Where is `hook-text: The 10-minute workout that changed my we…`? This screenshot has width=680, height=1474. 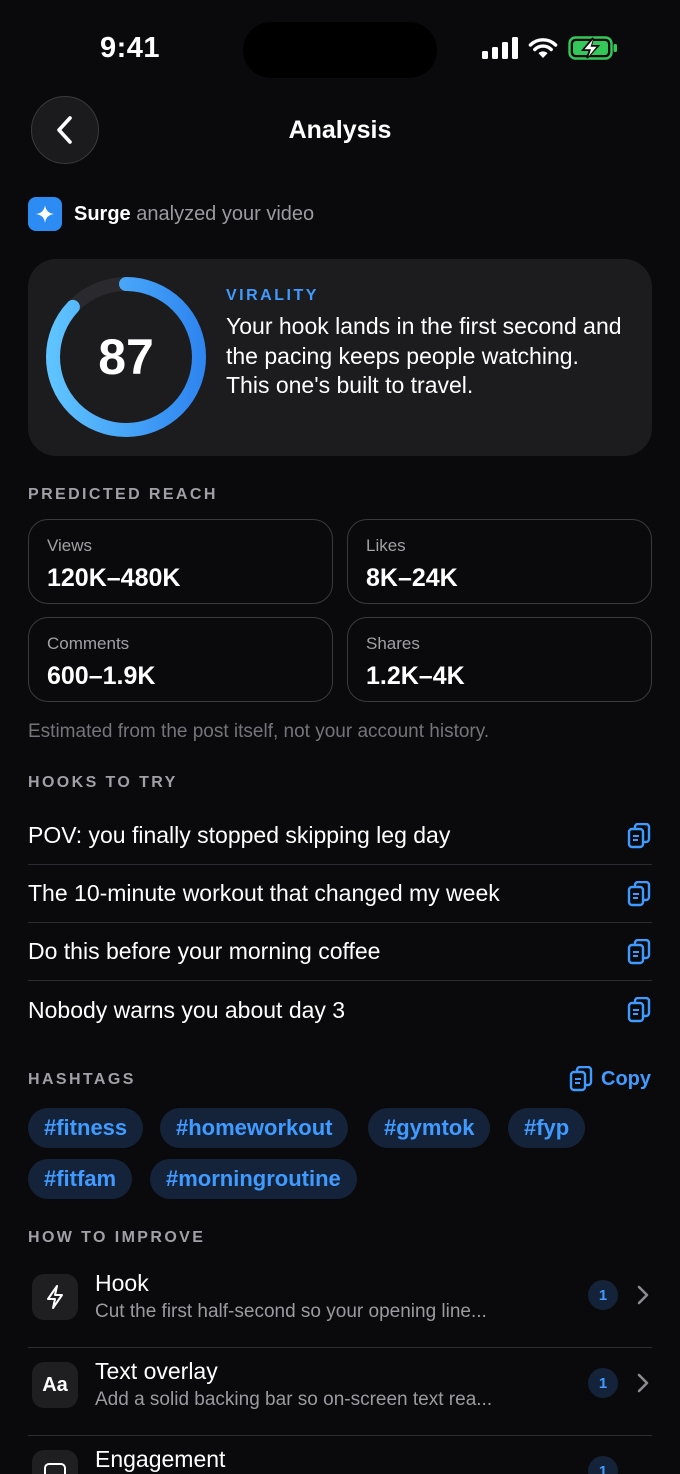
hook-text: The 10-minute workout that changed my we… is located at coordinates (264, 893).